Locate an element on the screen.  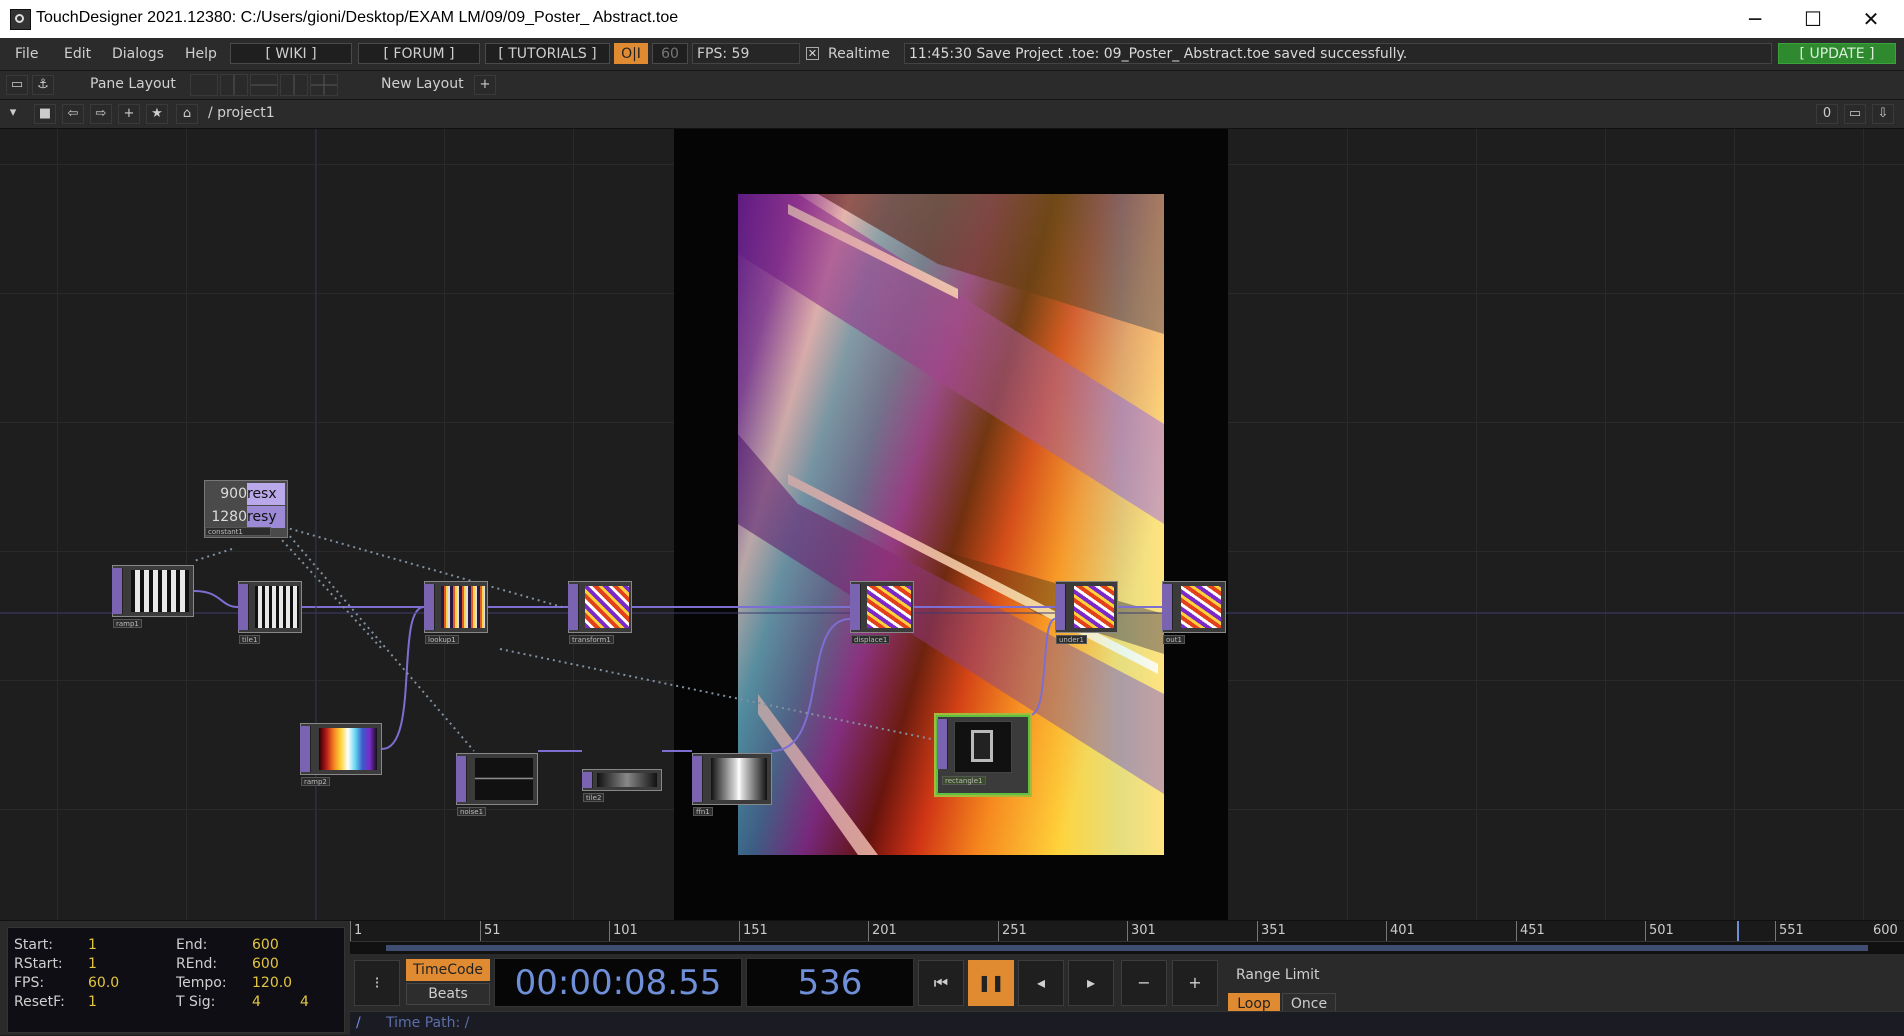
frame-display: 536 is located at coordinates (830, 982).